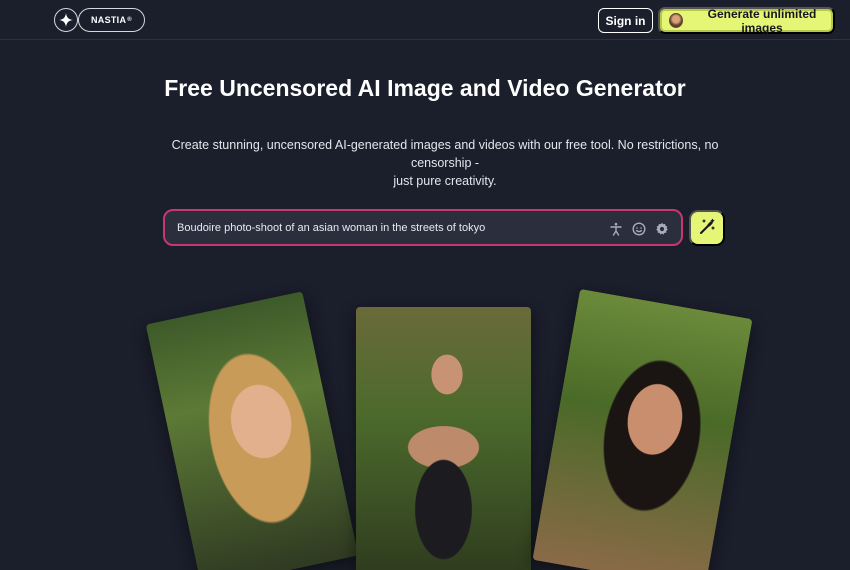  What do you see at coordinates (662, 229) in the screenshot?
I see `settings-icon` at bounding box center [662, 229].